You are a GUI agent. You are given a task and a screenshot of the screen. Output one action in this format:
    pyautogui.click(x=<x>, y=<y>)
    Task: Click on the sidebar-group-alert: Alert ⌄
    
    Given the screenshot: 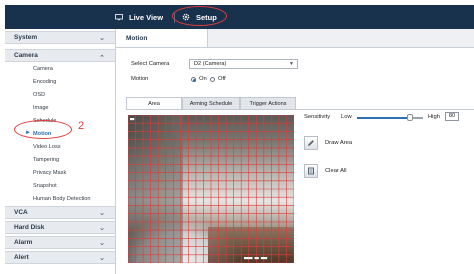 What is the action you would take?
    pyautogui.click(x=60, y=257)
    